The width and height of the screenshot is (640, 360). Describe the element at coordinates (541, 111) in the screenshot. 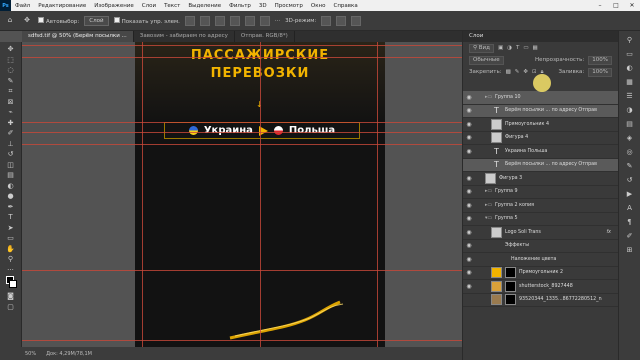

I see `layer-row: ◉ T Берём посылки ... по адресу Отправ` at that location.